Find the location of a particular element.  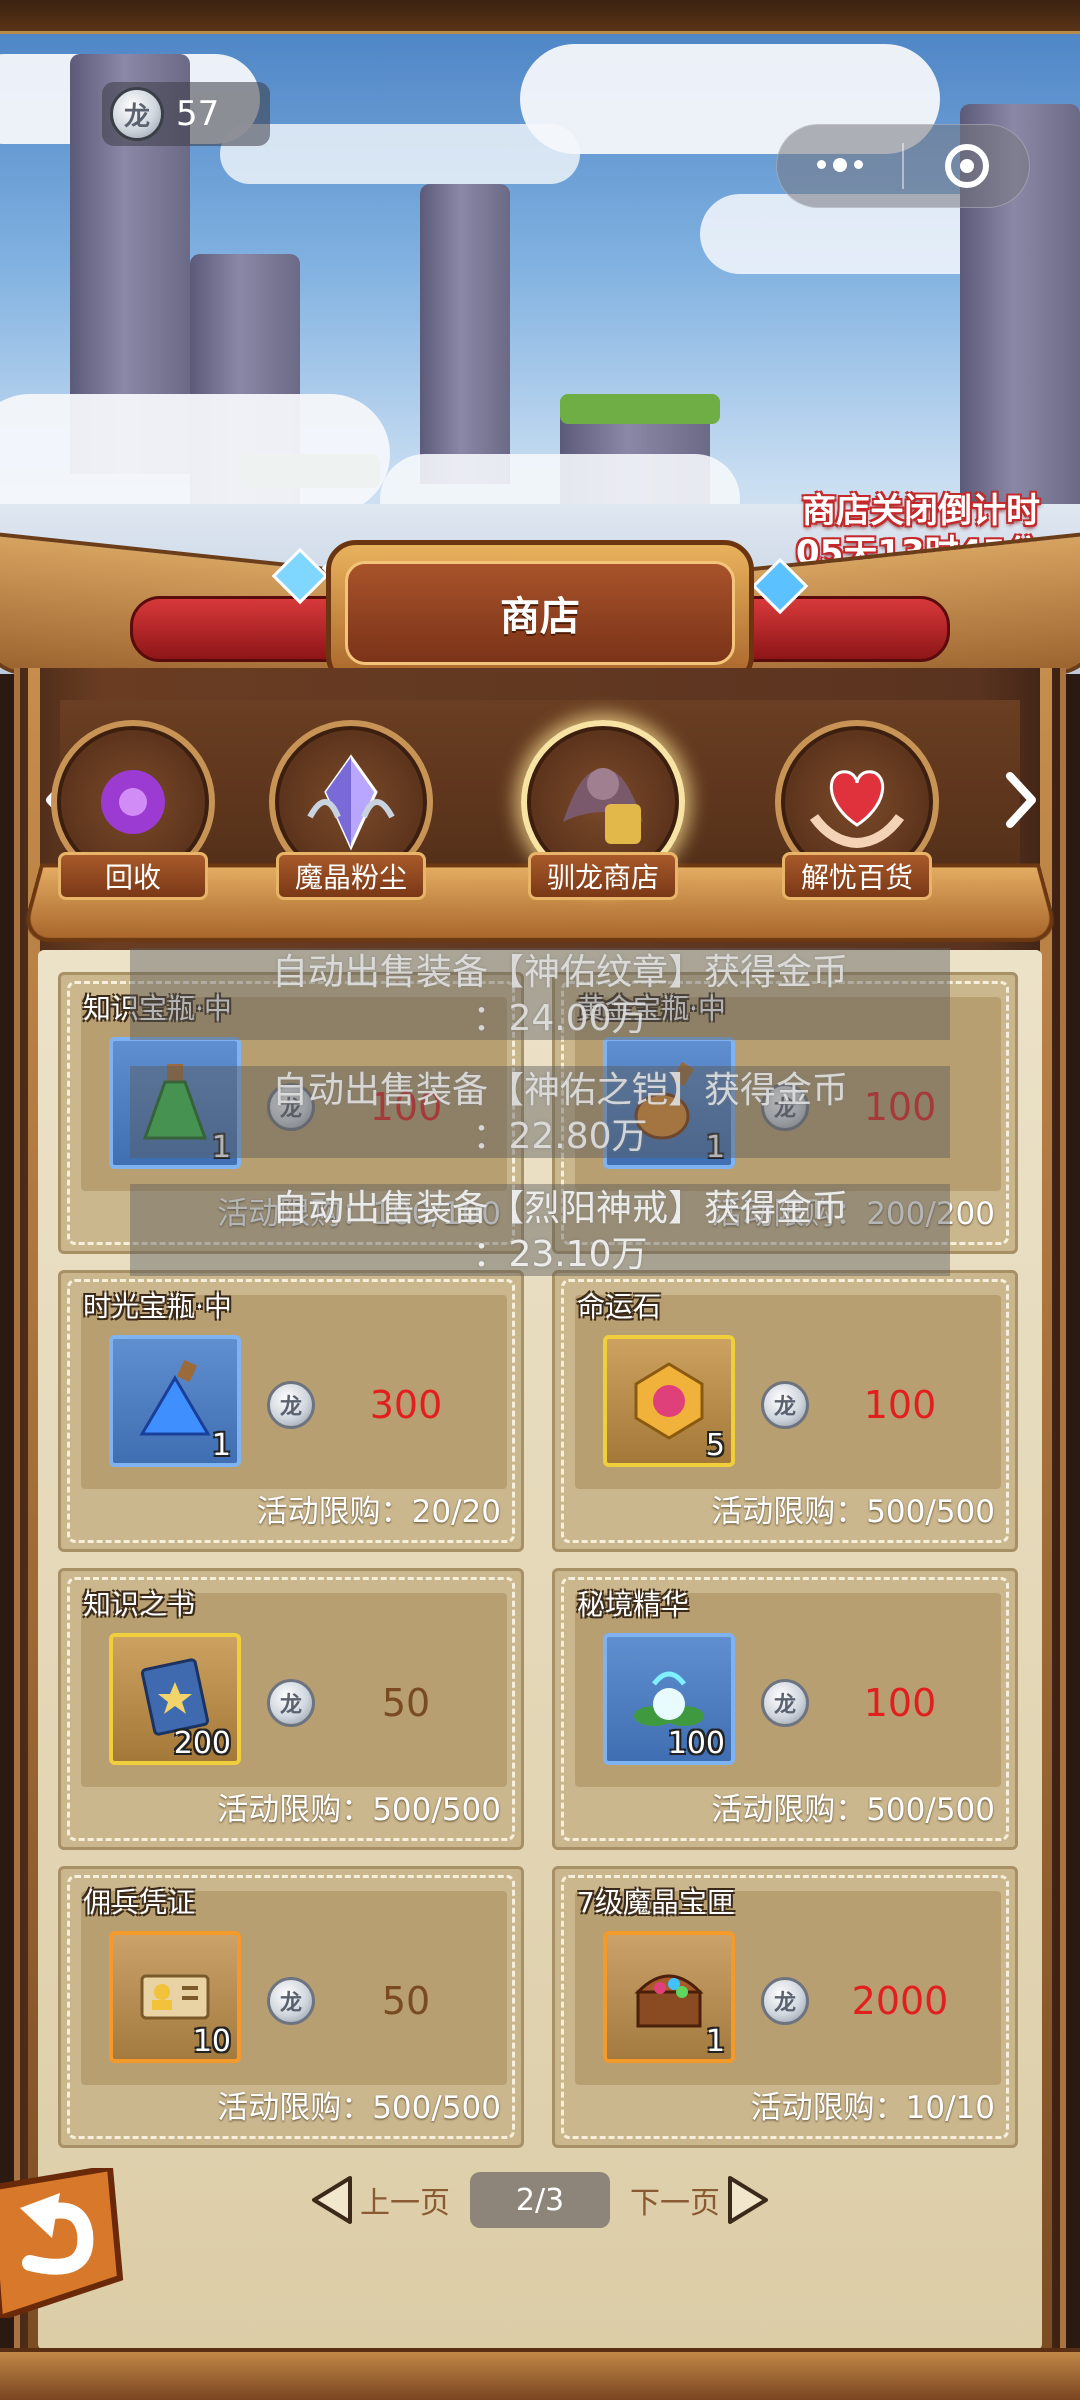

target-close-icon is located at coordinates (967, 166).